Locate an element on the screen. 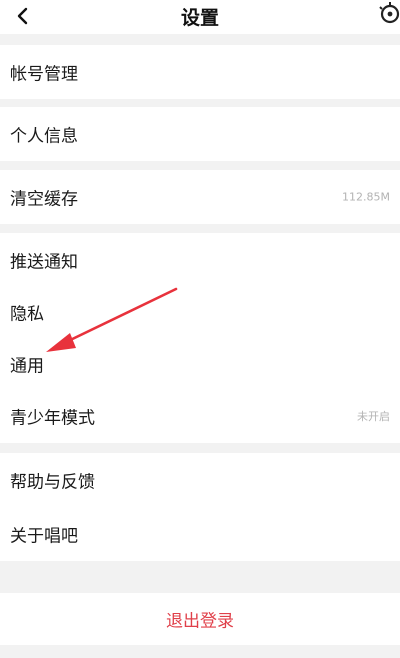 Image resolution: width=400 pixels, height=658 pixels. header-bar: 设置 is located at coordinates (200, 17).